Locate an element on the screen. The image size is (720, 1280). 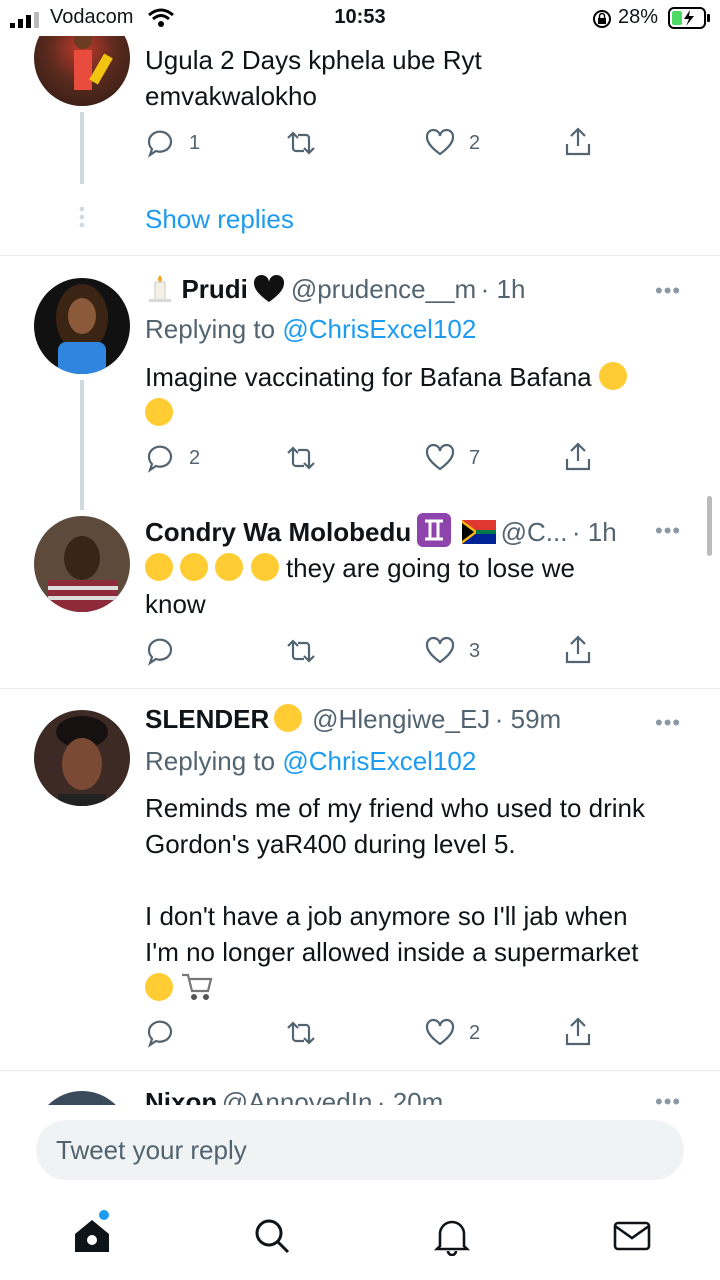
black-heart-emoji-icon is located at coordinates (269, 288).